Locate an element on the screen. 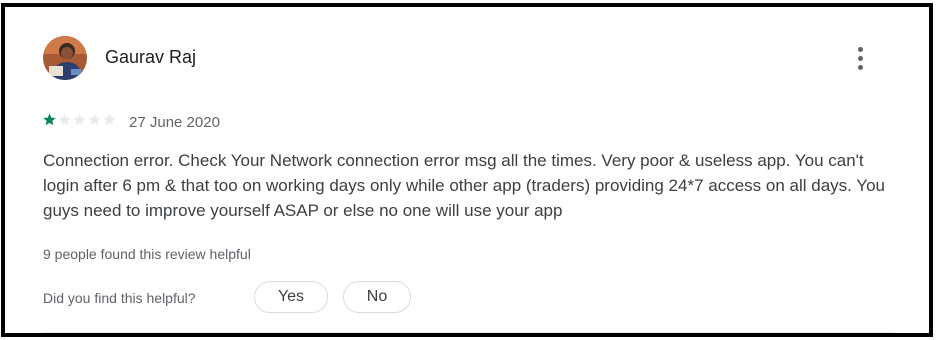 The height and width of the screenshot is (340, 936). more-options-button is located at coordinates (860, 58).